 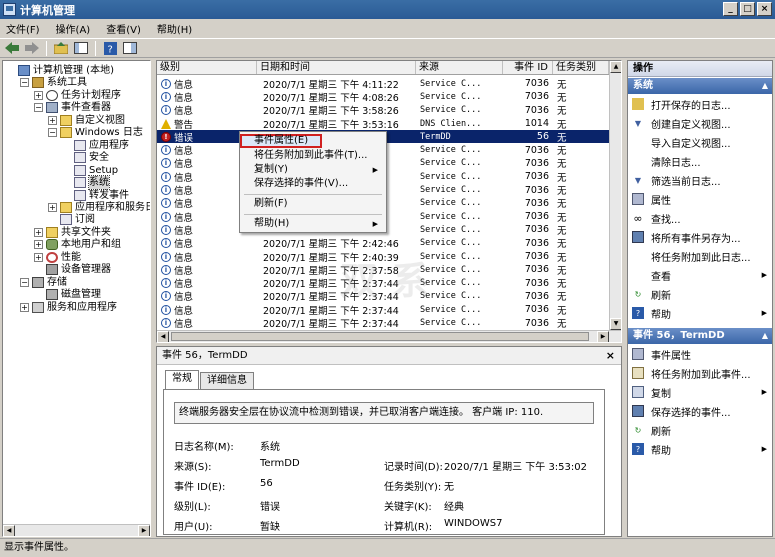 I want to click on tree-item: 转发事件, so click(x=95, y=195).